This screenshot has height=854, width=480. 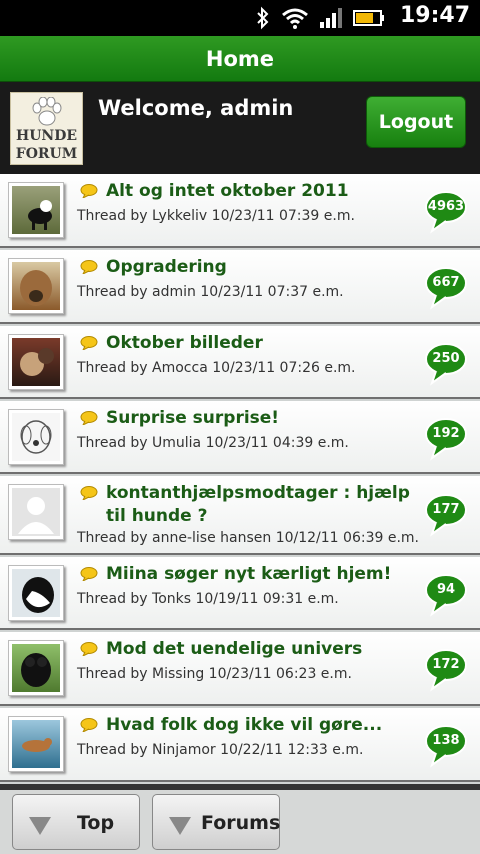 I want to click on bluetooth-icon, so click(x=263, y=18).